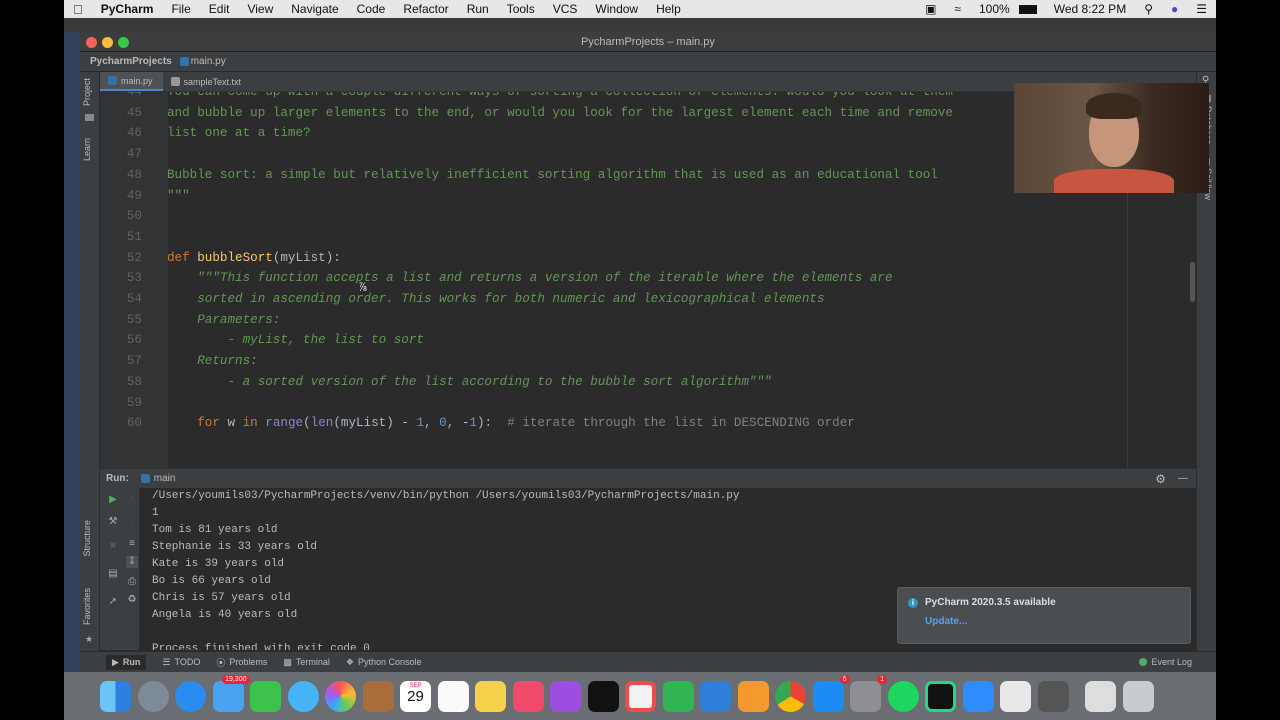  I want to click on tab-main-py: main.py, so click(131, 81).